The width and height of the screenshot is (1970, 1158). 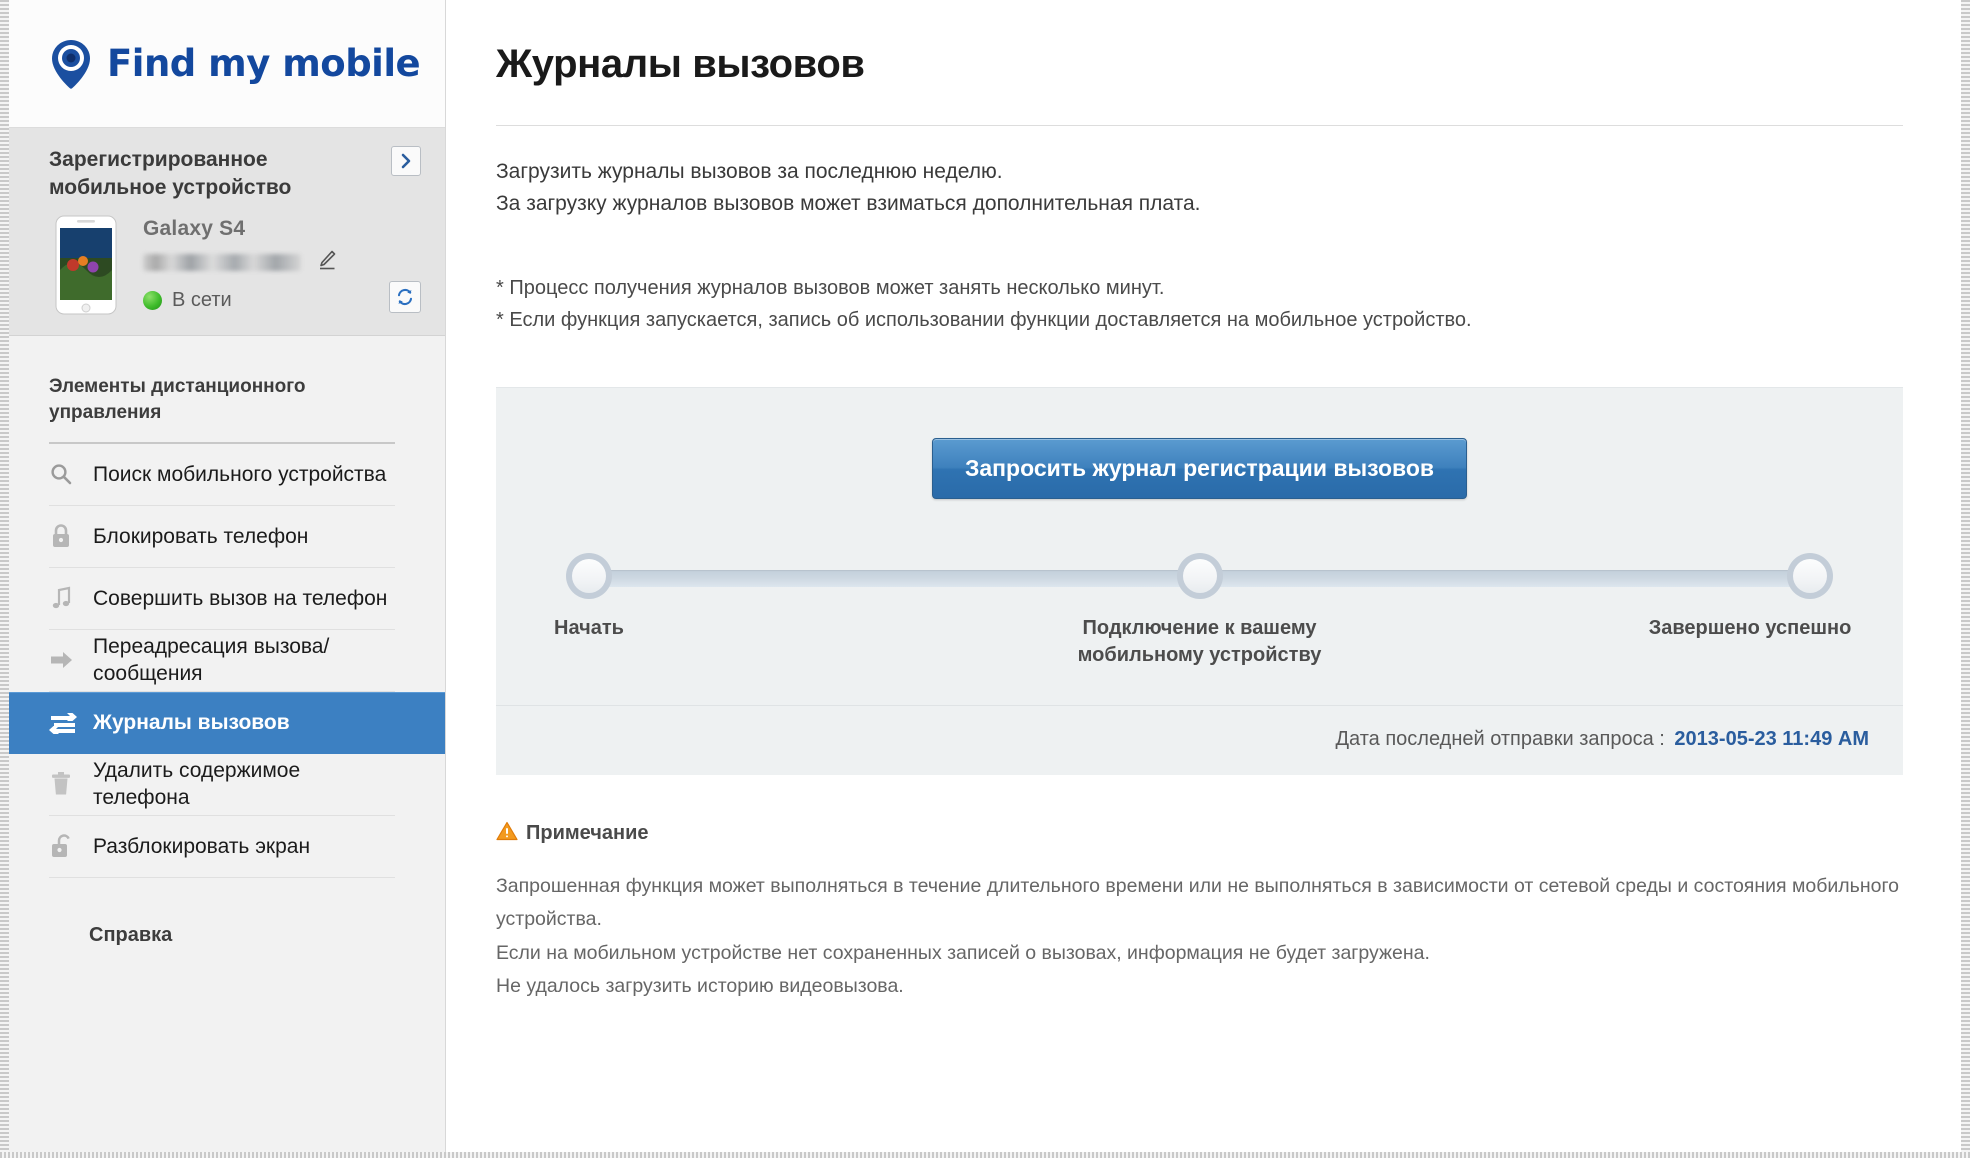 I want to click on refresh-glyph, so click(x=405, y=297).